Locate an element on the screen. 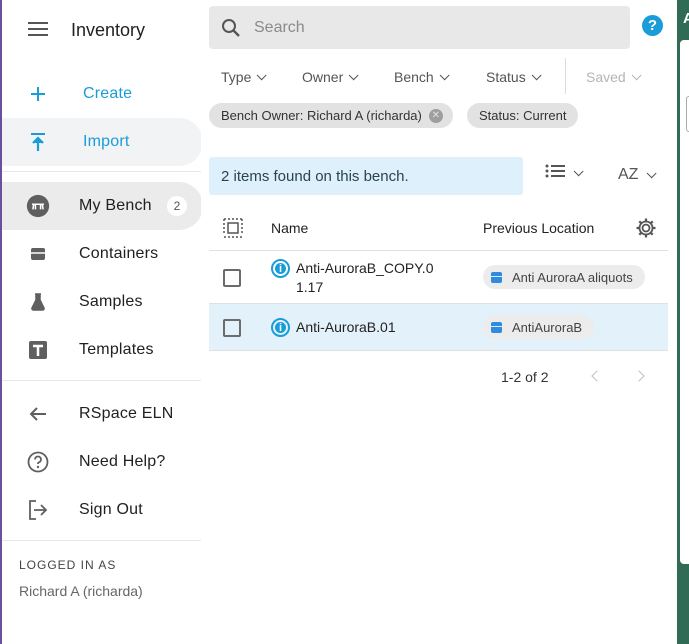 The width and height of the screenshot is (689, 644). menu-icon is located at coordinates (38, 30).